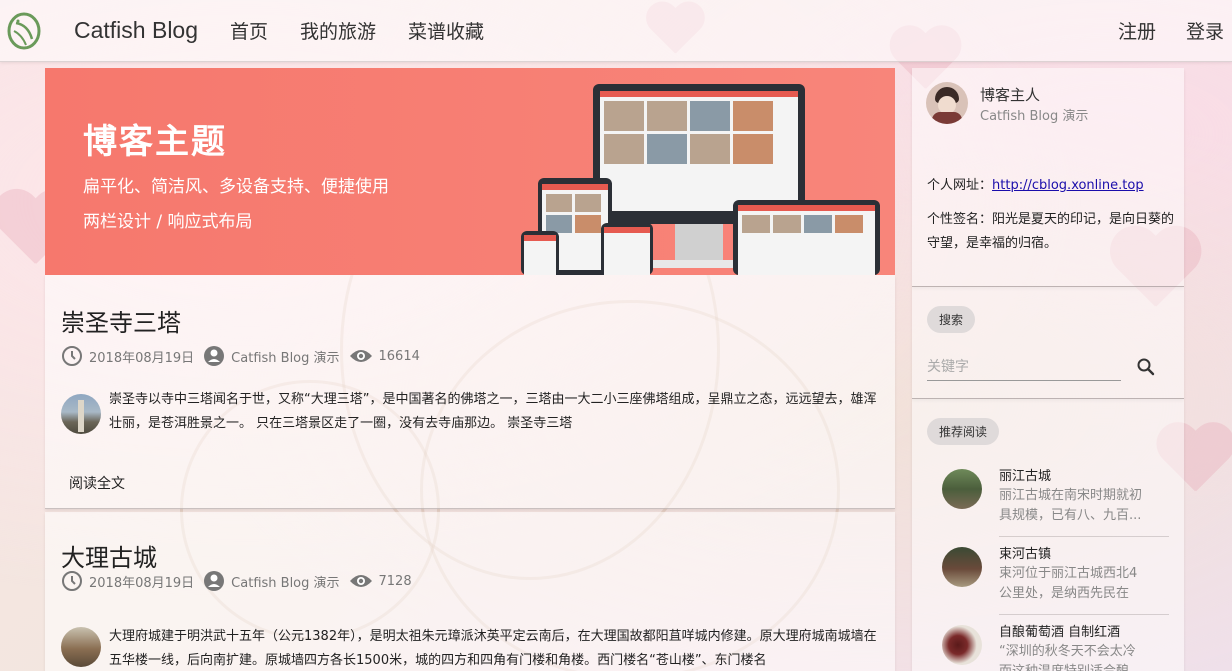 Image resolution: width=1232 pixels, height=671 pixels. I want to click on recommended-title: 自酿葡萄酒 自制红酒, so click(1059, 630).